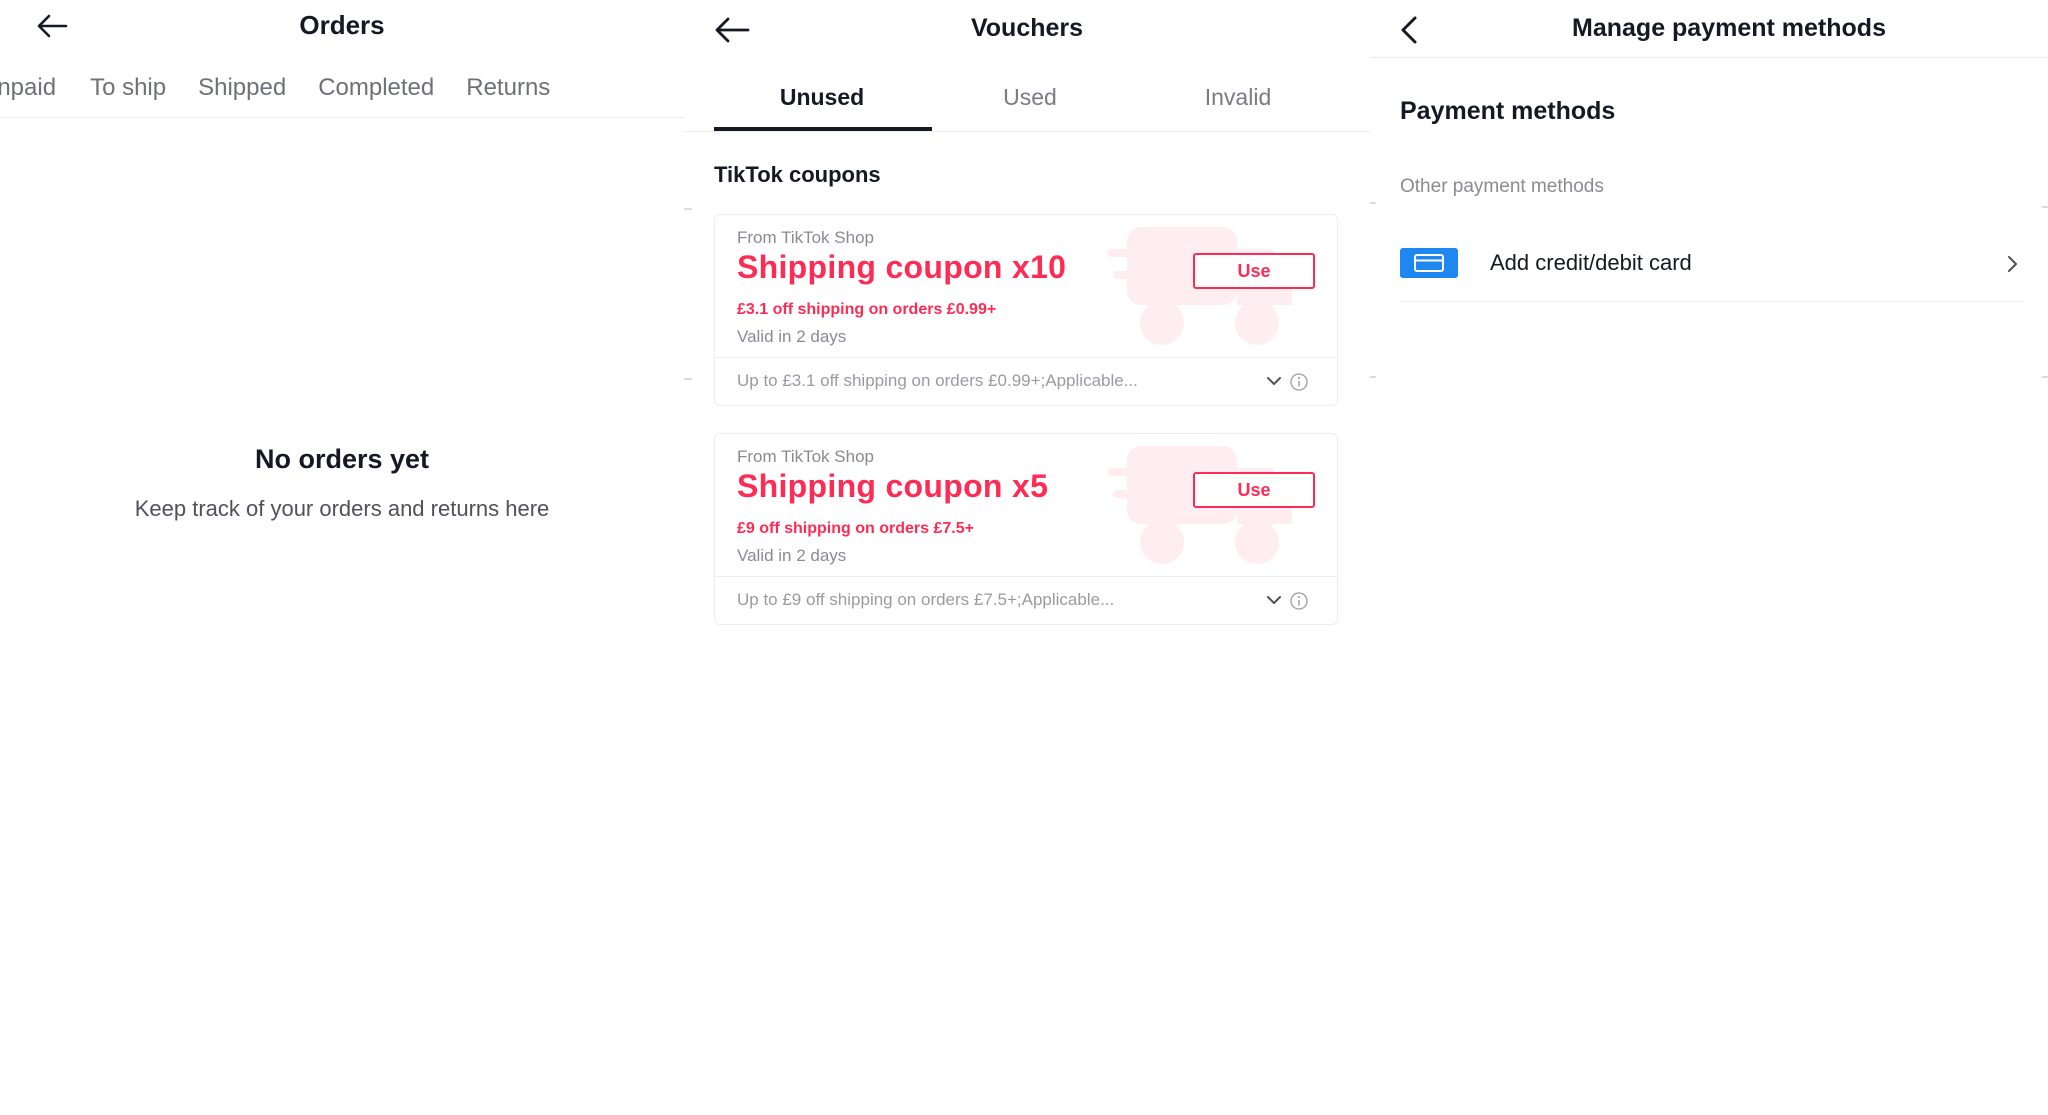 The image size is (2048, 1115). Describe the element at coordinates (342, 459) in the screenshot. I see `empty-state-title: No orders yet` at that location.